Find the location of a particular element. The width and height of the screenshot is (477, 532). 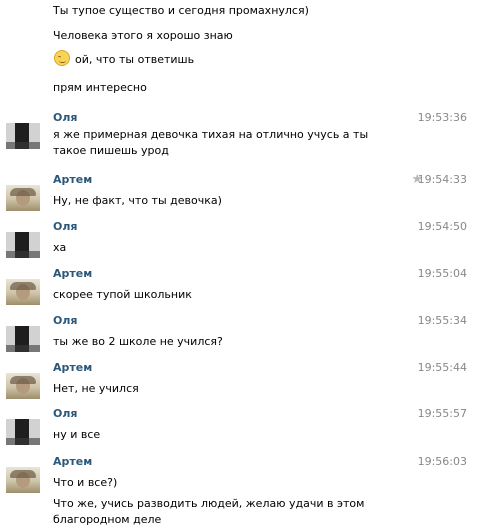

message-text: скорее тупой школьник is located at coordinates (122, 294).